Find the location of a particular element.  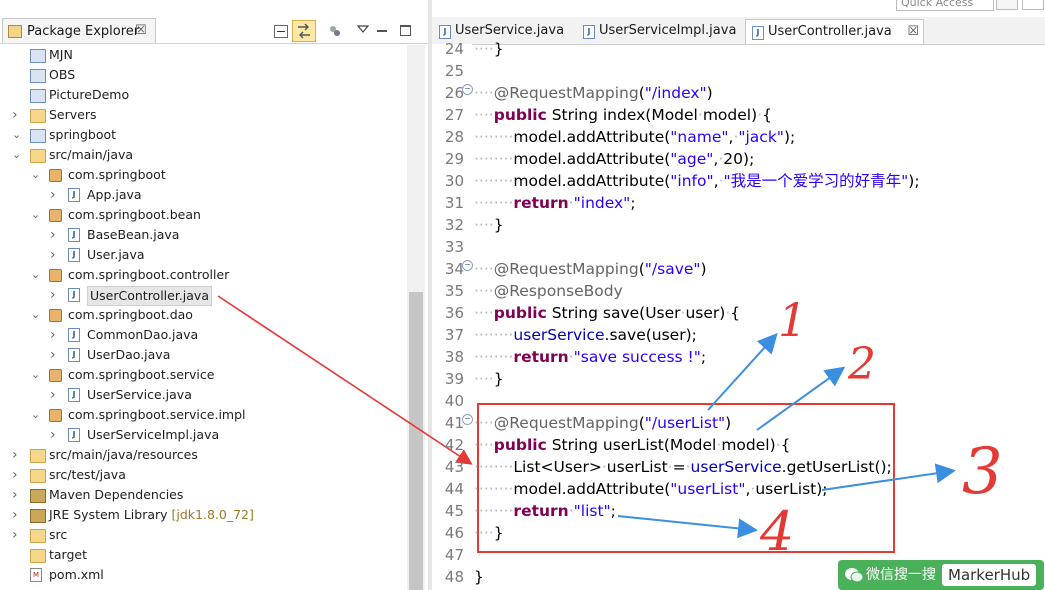

annotation-number-3: 3 is located at coordinates (982, 472).